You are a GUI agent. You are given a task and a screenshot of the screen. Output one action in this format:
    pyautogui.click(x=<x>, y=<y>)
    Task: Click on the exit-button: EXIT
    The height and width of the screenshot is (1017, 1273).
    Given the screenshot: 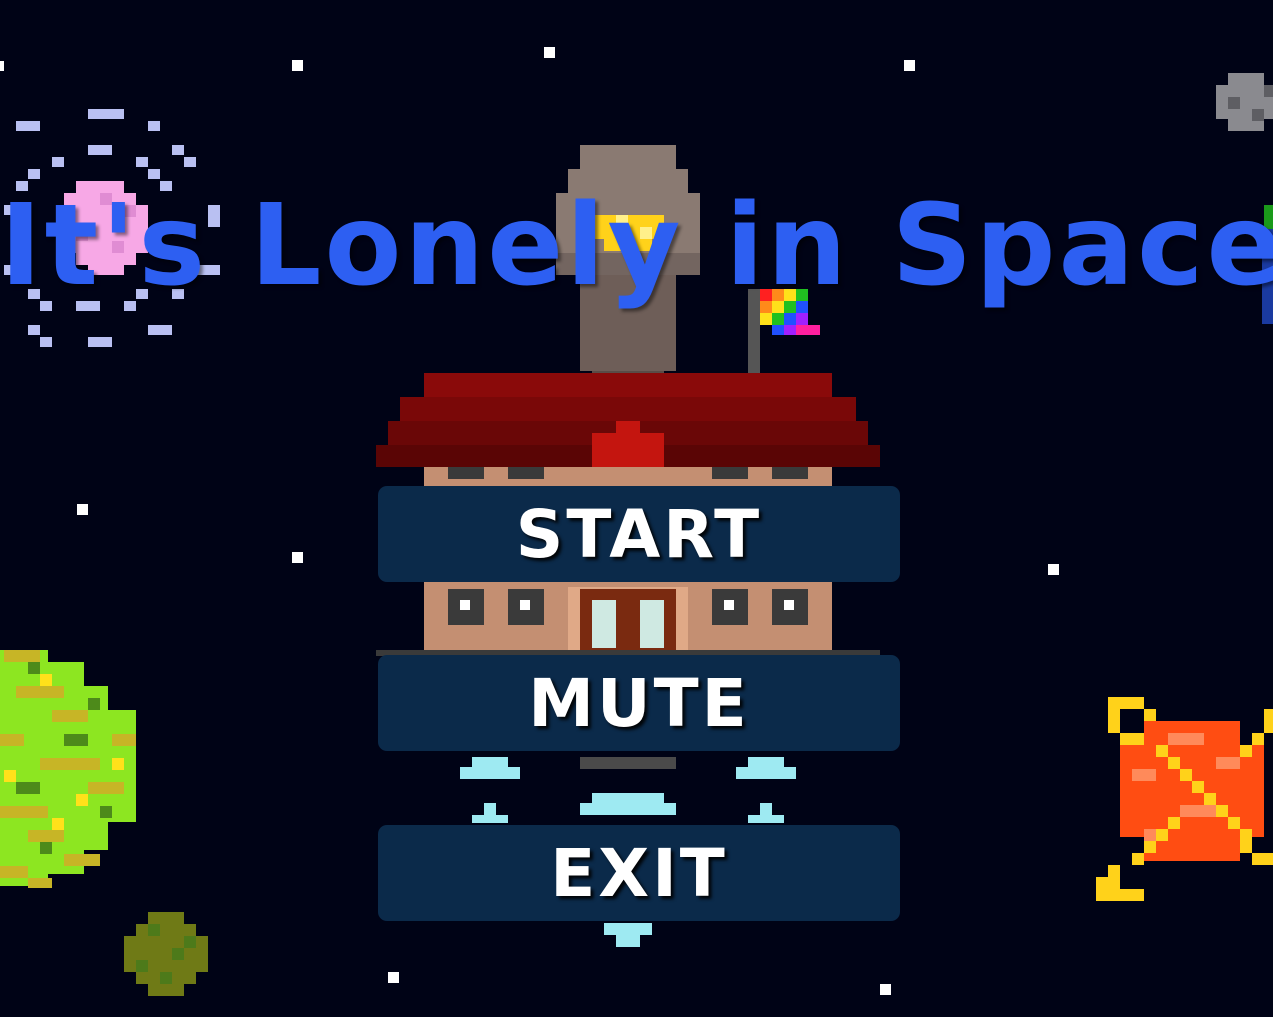 What is the action you would take?
    pyautogui.click(x=639, y=873)
    